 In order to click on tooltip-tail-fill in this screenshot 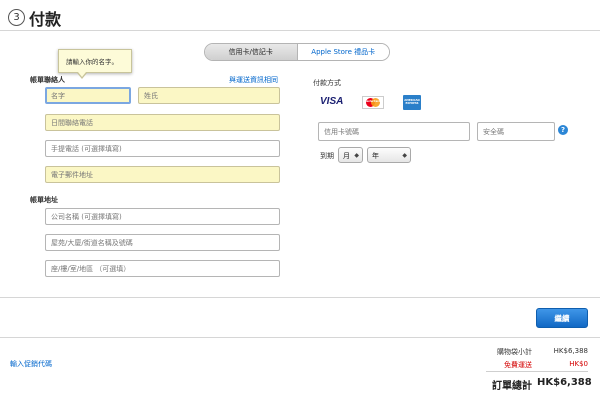, I will do `click(82, 74)`.